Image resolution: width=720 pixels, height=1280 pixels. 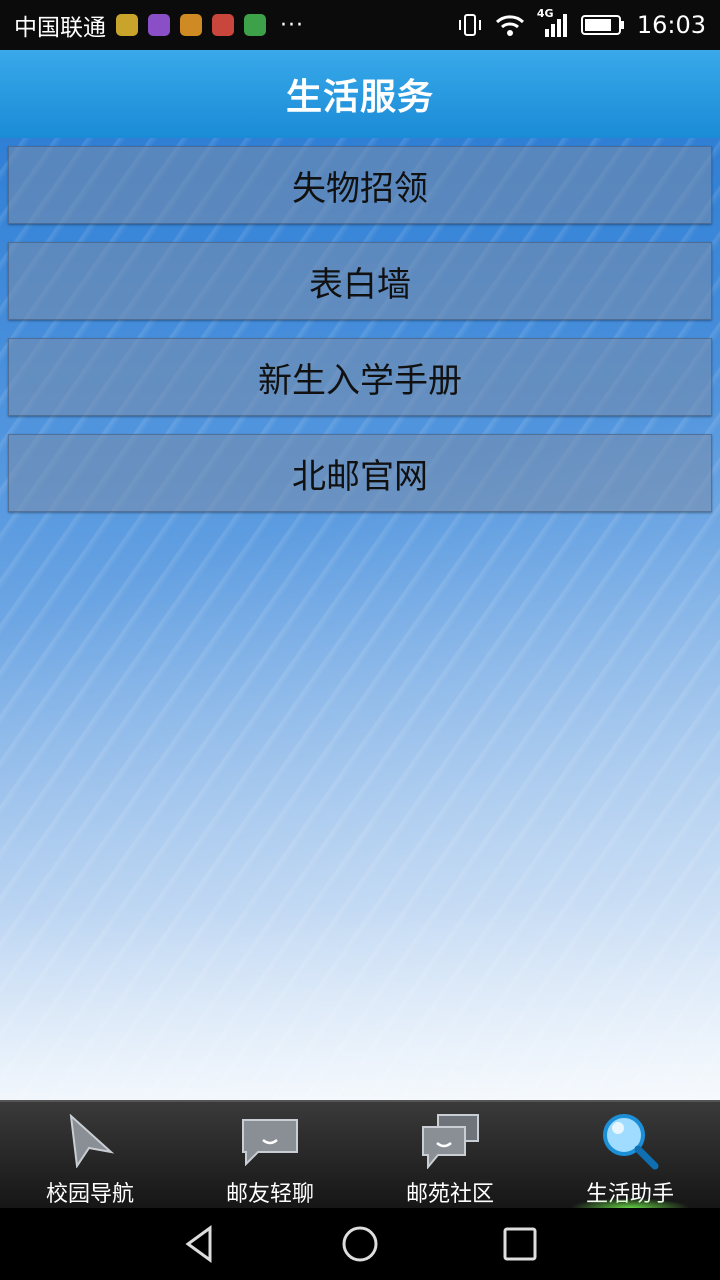 I want to click on bottom-tab-bar: 校园导航 邮友轻聊 邮苑社区 生活助手, so click(x=360, y=1154).